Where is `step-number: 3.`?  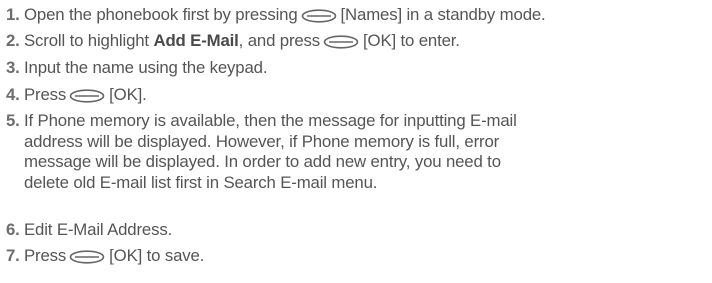
step-number: 3. is located at coordinates (13, 67).